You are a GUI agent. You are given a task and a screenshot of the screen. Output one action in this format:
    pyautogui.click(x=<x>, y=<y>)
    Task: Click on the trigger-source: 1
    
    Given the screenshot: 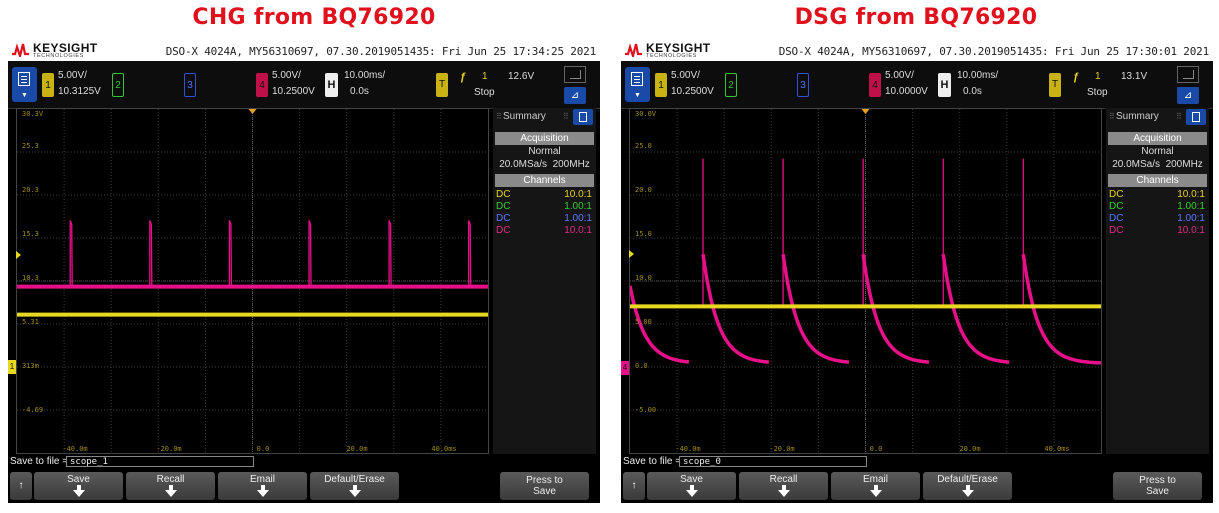 What is the action you would take?
    pyautogui.click(x=1098, y=76)
    